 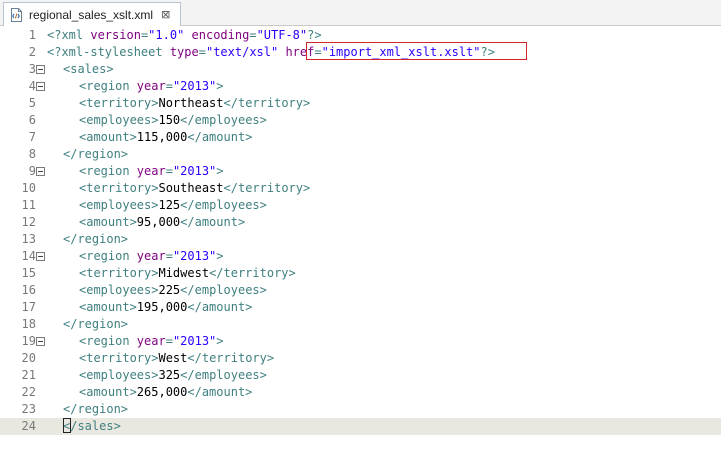 I want to click on line-number: 8, so click(x=32, y=154).